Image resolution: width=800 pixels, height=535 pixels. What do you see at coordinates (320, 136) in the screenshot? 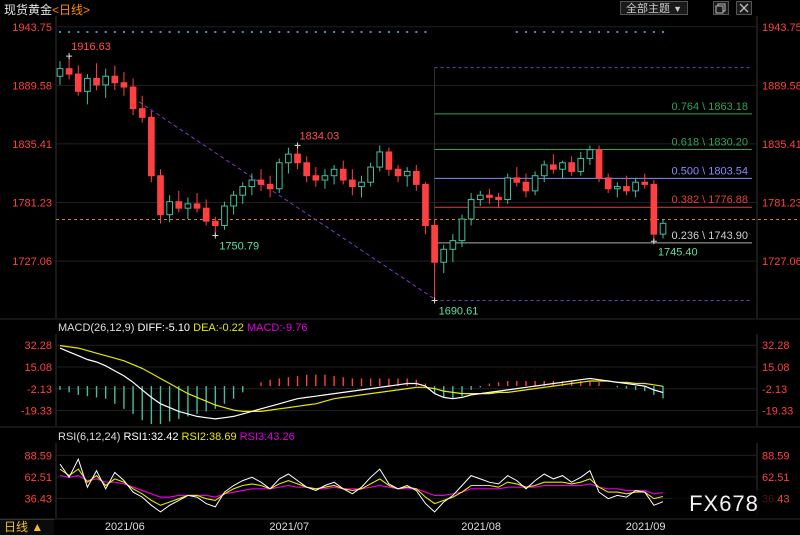
I see `high-annotation: 1834.03` at bounding box center [320, 136].